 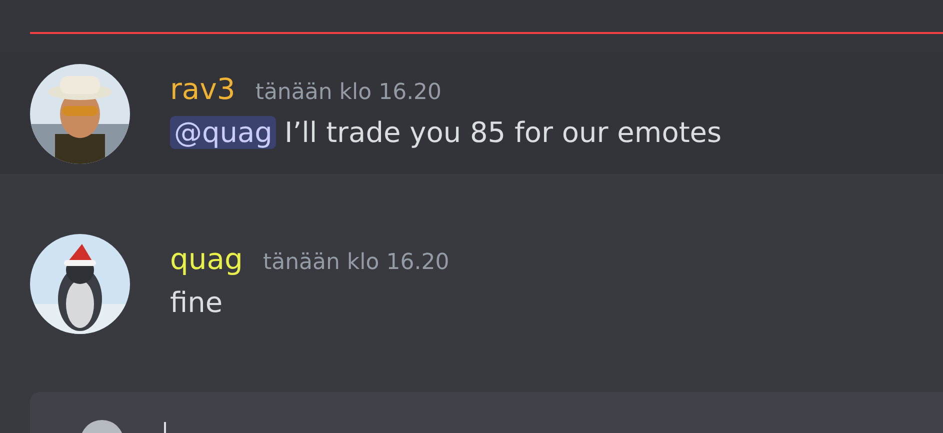 What do you see at coordinates (223, 132) in the screenshot?
I see `user-mention: @quag` at bounding box center [223, 132].